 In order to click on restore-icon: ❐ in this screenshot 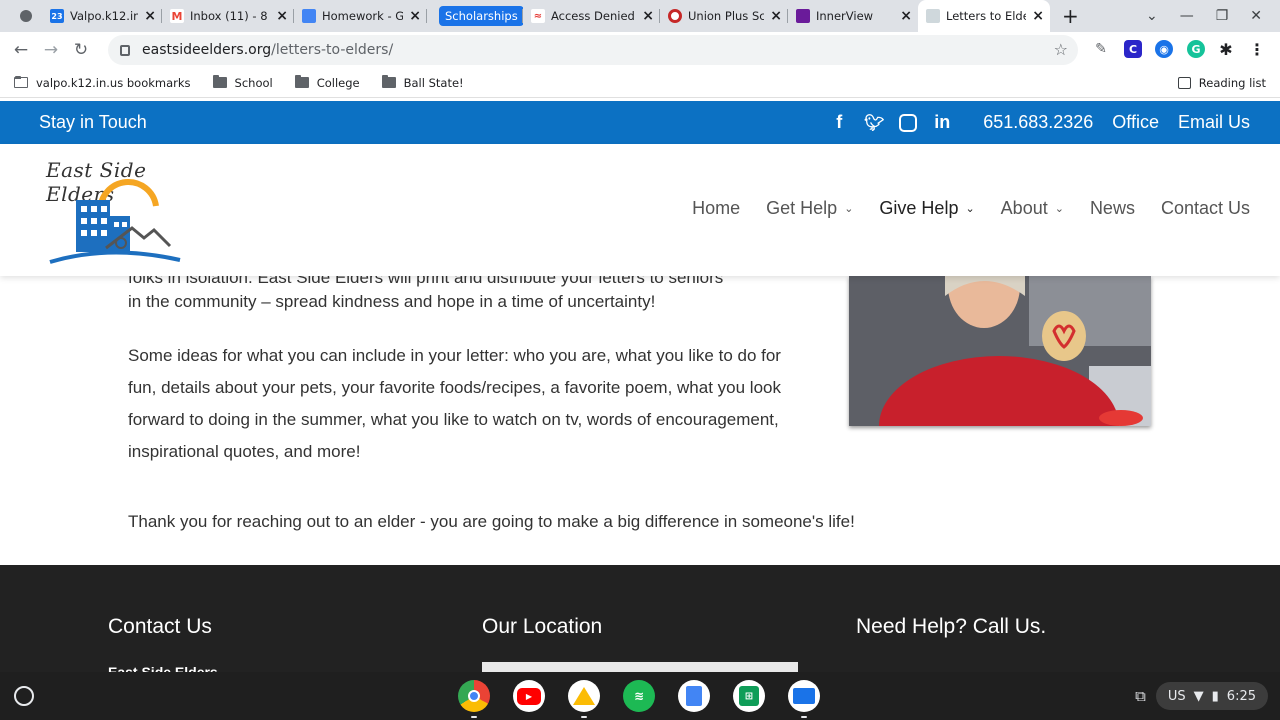, I will do `click(1222, 16)`.